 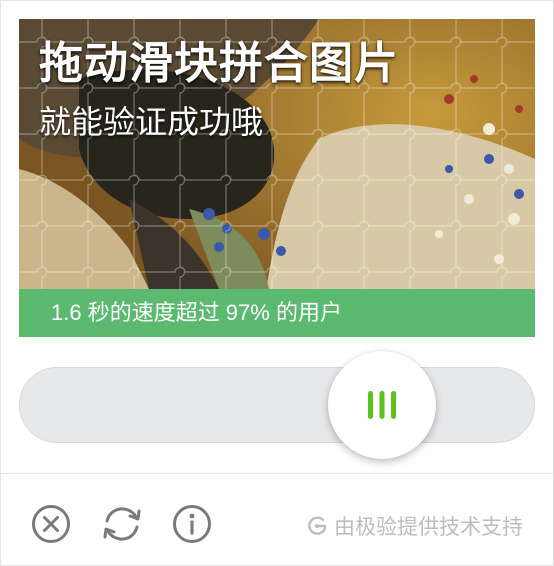 I want to click on captcha-headline: 拖动滑块拼合图片, so click(x=219, y=63).